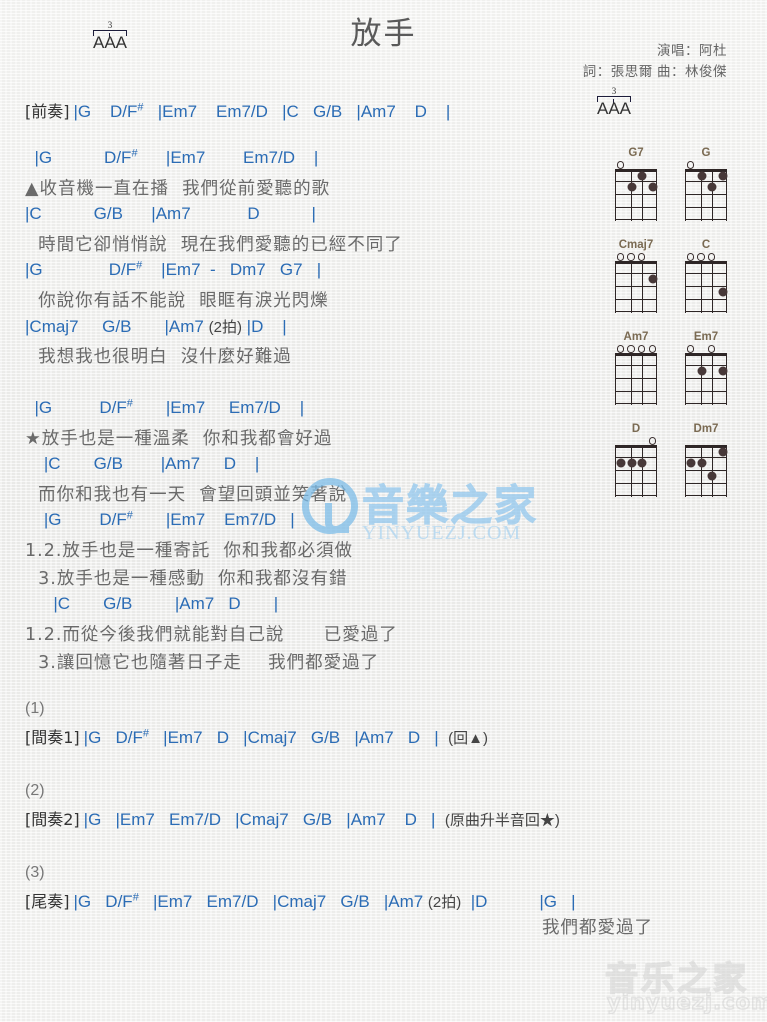  I want to click on verse-chords-3: |G D/F# |Em7 - Dm7 G7 |, so click(173, 269).